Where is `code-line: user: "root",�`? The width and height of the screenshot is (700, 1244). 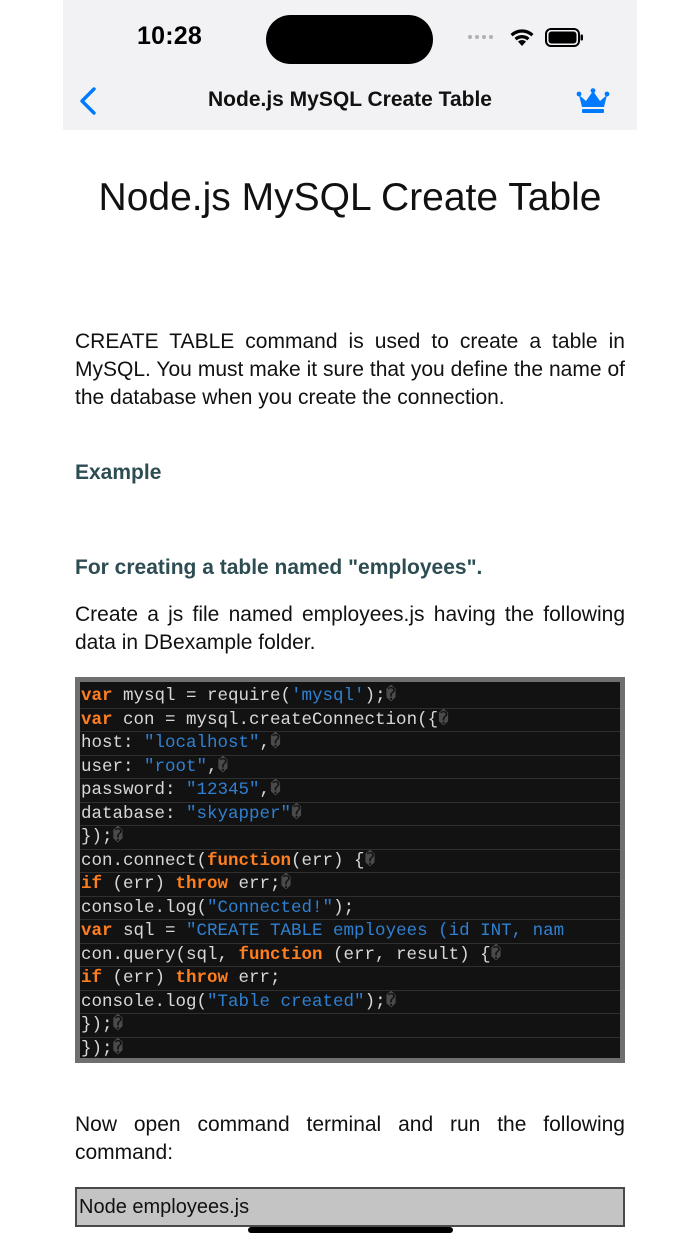 code-line: user: "root",� is located at coordinates (350, 767).